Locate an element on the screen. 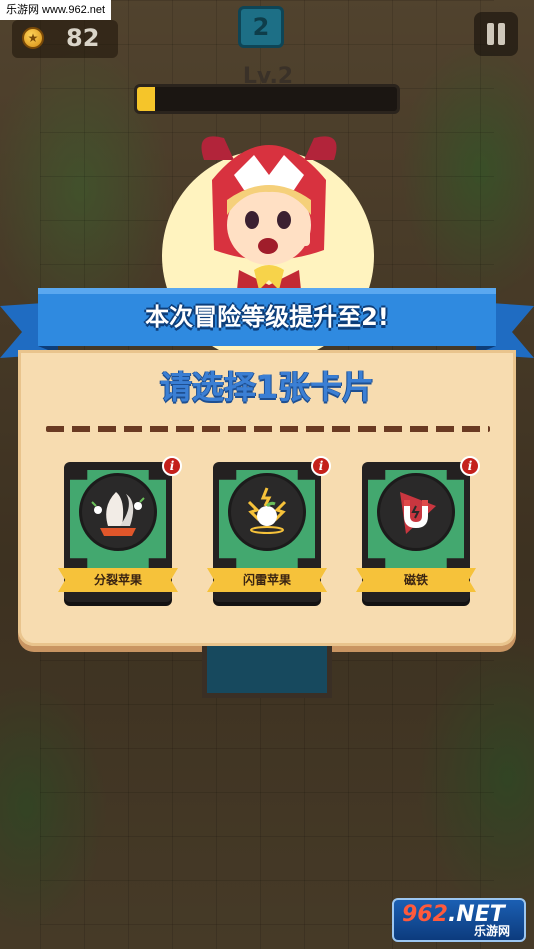 The width and height of the screenshot is (534, 949). watermark-logo-sub: 乐游网 is located at coordinates (492, 931).